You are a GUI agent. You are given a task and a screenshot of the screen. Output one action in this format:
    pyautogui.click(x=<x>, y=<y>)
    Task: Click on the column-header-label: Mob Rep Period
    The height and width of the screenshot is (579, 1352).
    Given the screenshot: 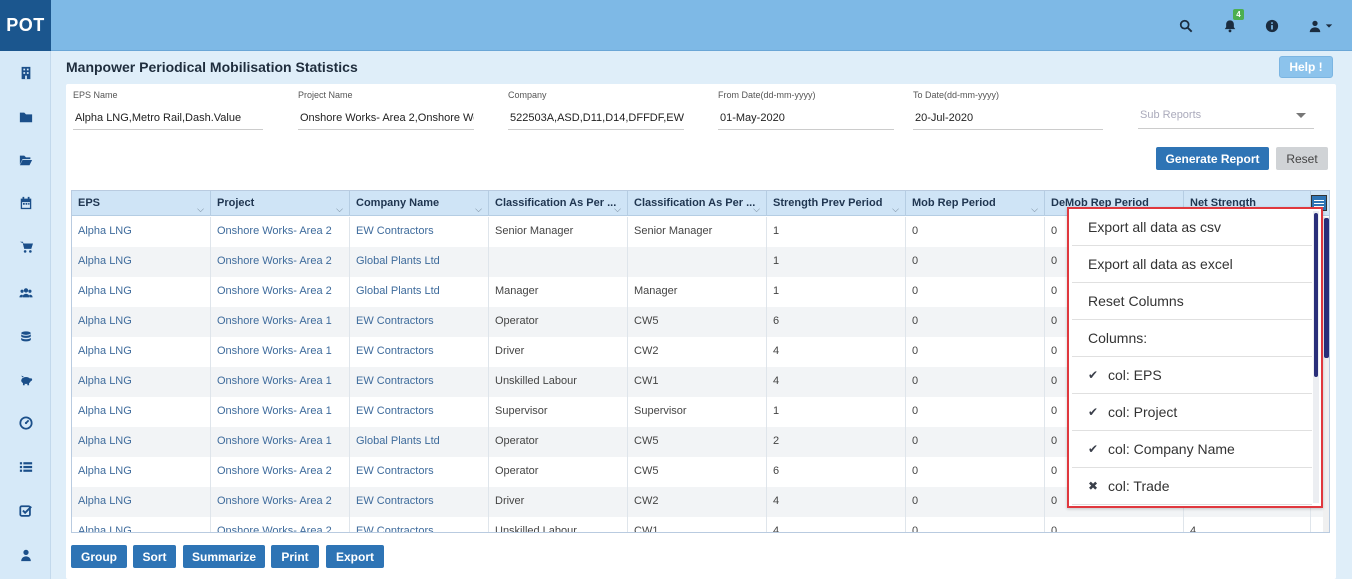 What is the action you would take?
    pyautogui.click(x=954, y=203)
    